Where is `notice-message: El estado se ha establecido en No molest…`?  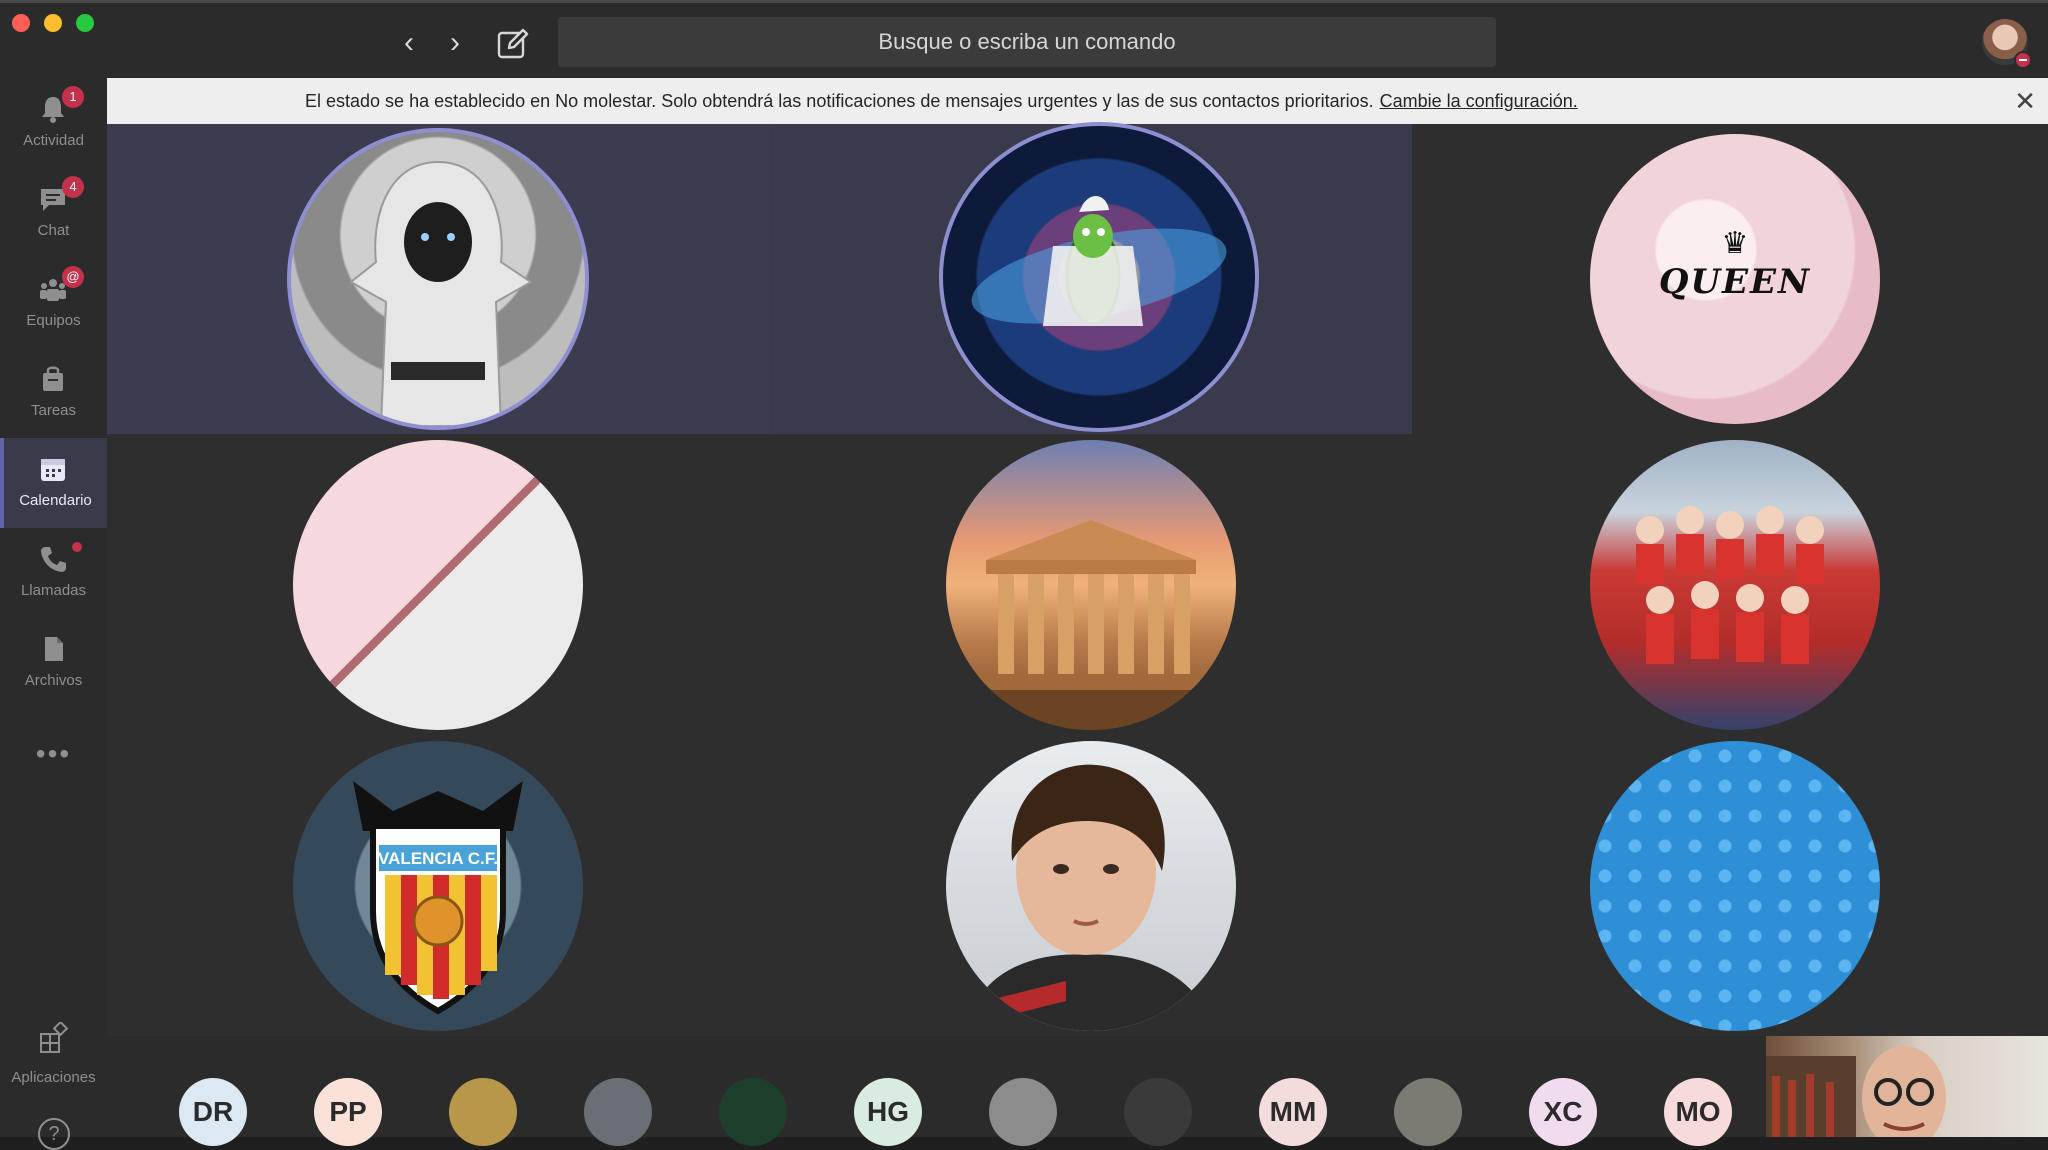 notice-message: El estado se ha establecido en No molest… is located at coordinates (941, 101).